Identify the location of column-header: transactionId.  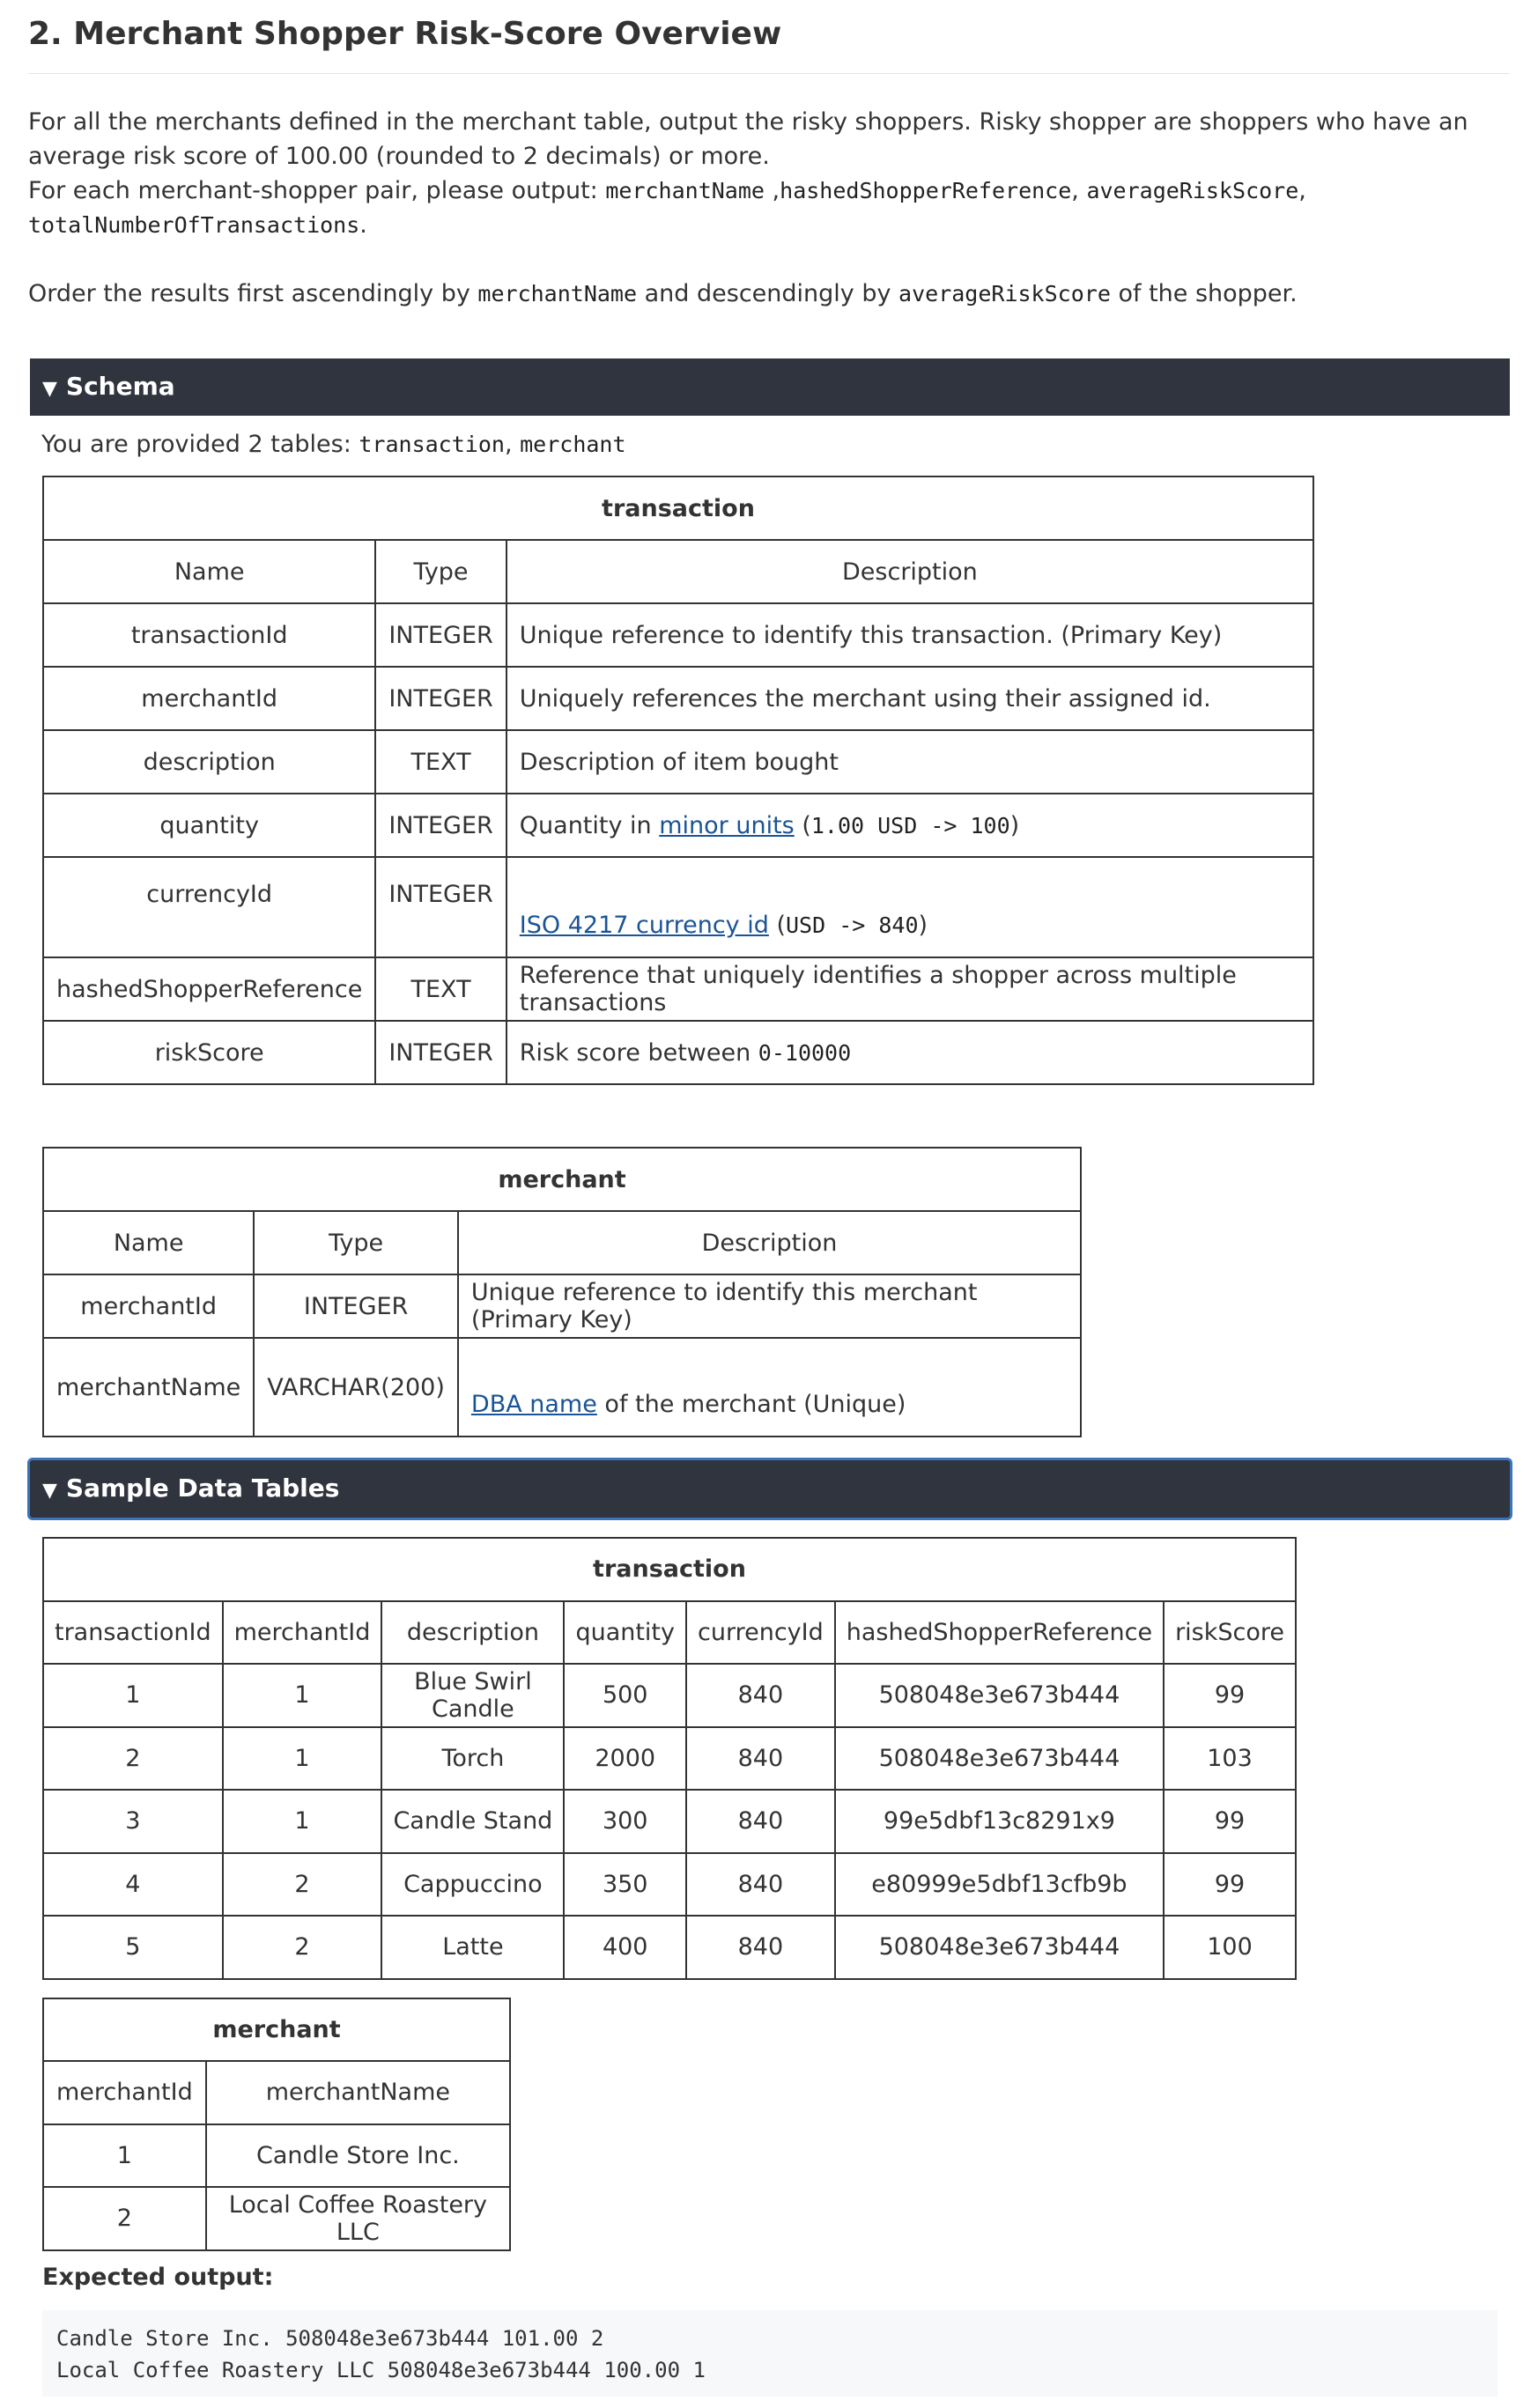
(133, 1632).